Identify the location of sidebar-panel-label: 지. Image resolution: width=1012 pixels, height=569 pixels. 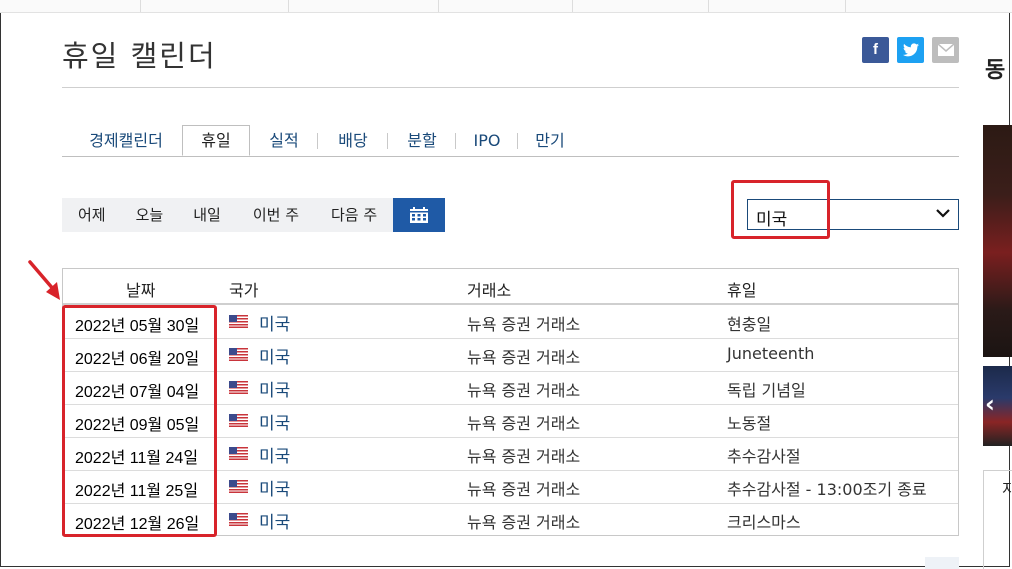
(1007, 489).